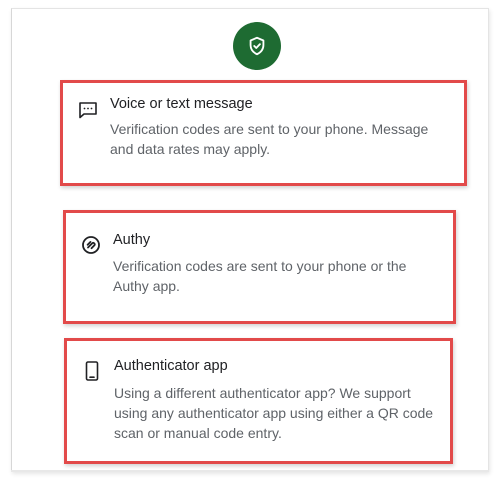 The height and width of the screenshot is (479, 501). What do you see at coordinates (250, 471) in the screenshot?
I see `panel-bottom-edge` at bounding box center [250, 471].